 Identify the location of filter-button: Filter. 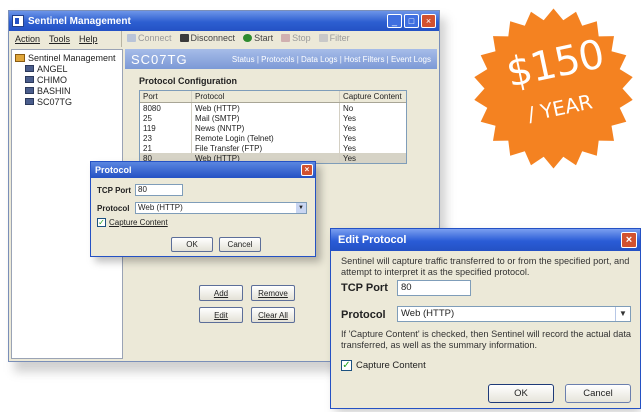
(334, 38).